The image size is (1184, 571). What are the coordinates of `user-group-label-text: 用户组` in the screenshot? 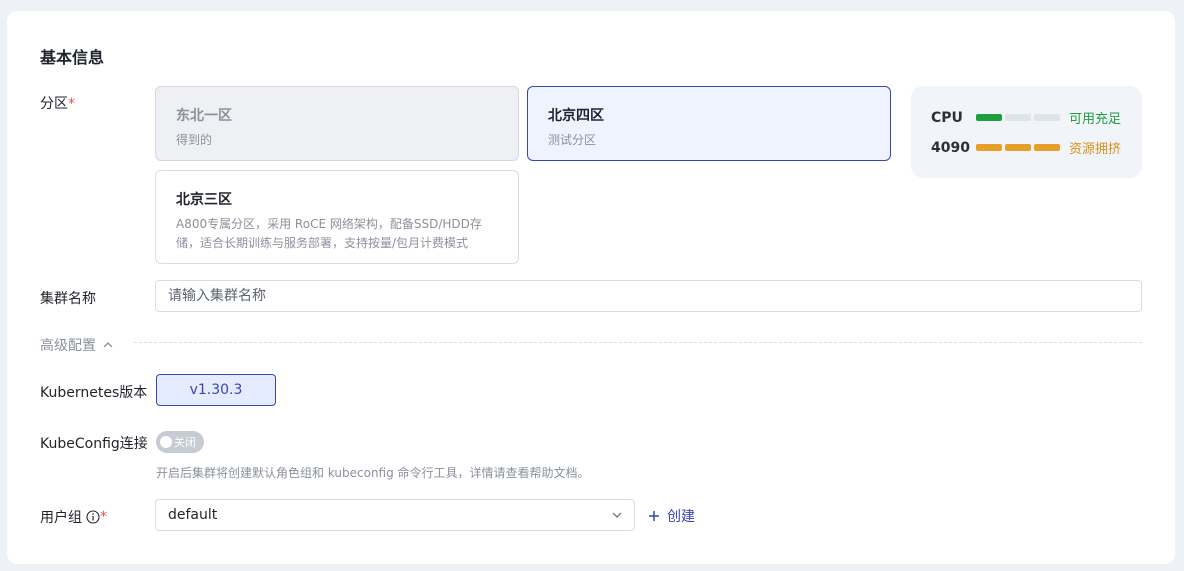 It's located at (61, 518).